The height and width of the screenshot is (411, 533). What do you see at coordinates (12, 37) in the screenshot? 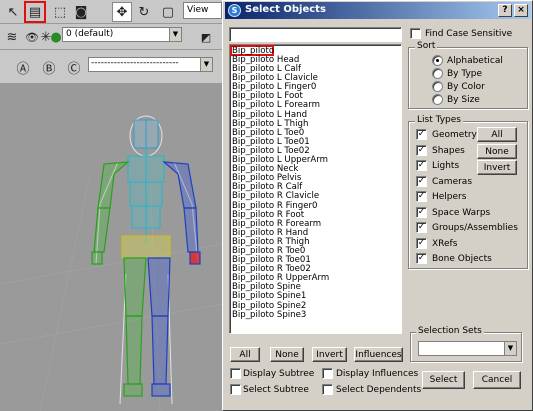
I see `layers-icon: ≋` at bounding box center [12, 37].